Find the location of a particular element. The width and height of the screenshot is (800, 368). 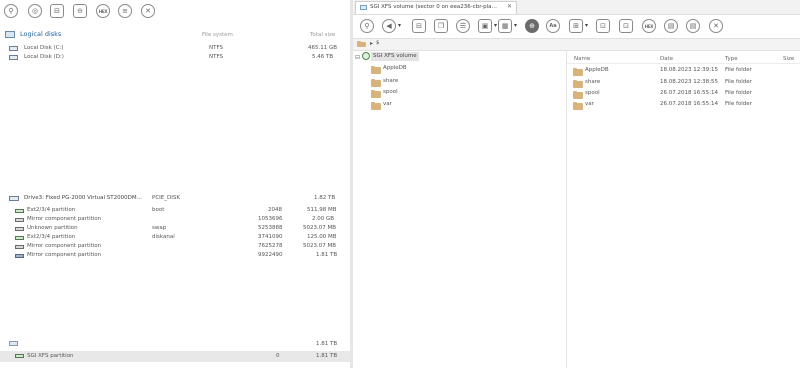

col-size: Size is located at coordinates (788, 59).